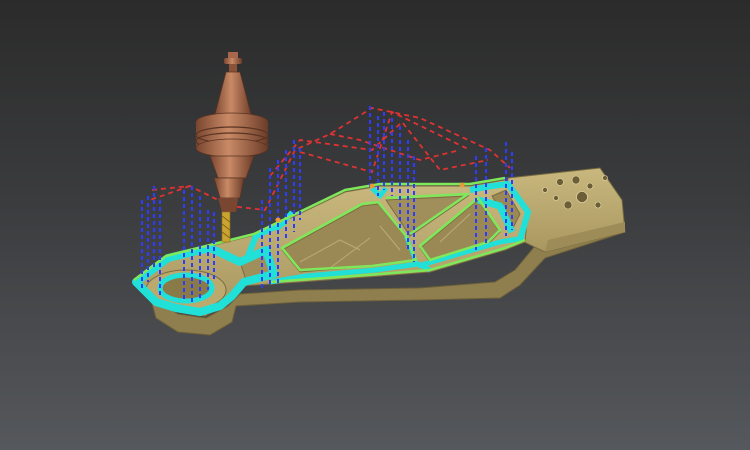  I want to click on cutter-tool-icon, so click(232, 147).